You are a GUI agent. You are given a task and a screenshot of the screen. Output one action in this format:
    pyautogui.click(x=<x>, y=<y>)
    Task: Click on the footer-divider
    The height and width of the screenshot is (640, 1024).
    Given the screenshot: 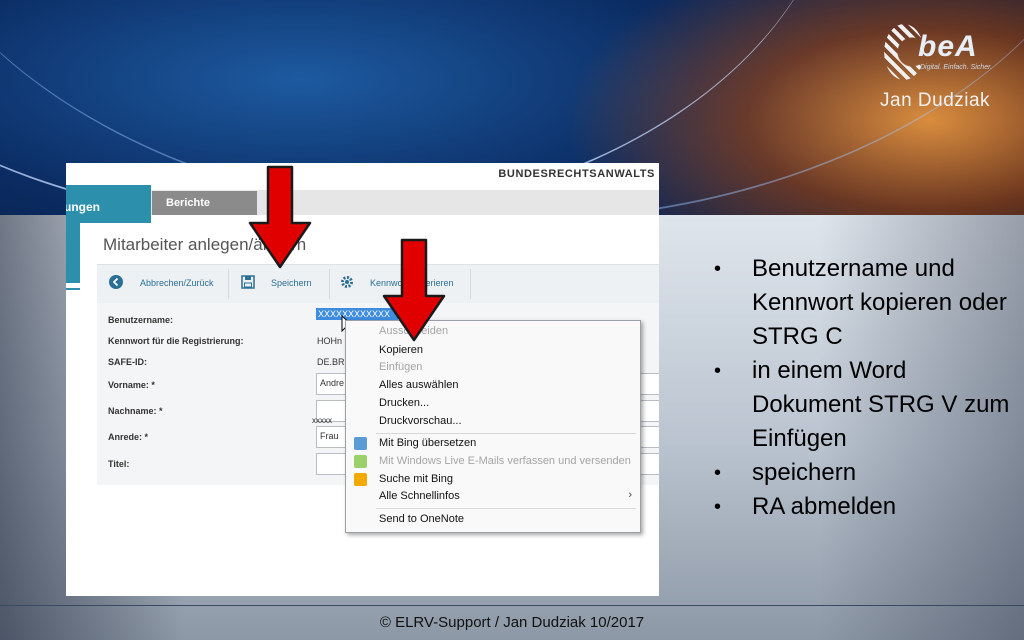 What is the action you would take?
    pyautogui.click(x=512, y=605)
    